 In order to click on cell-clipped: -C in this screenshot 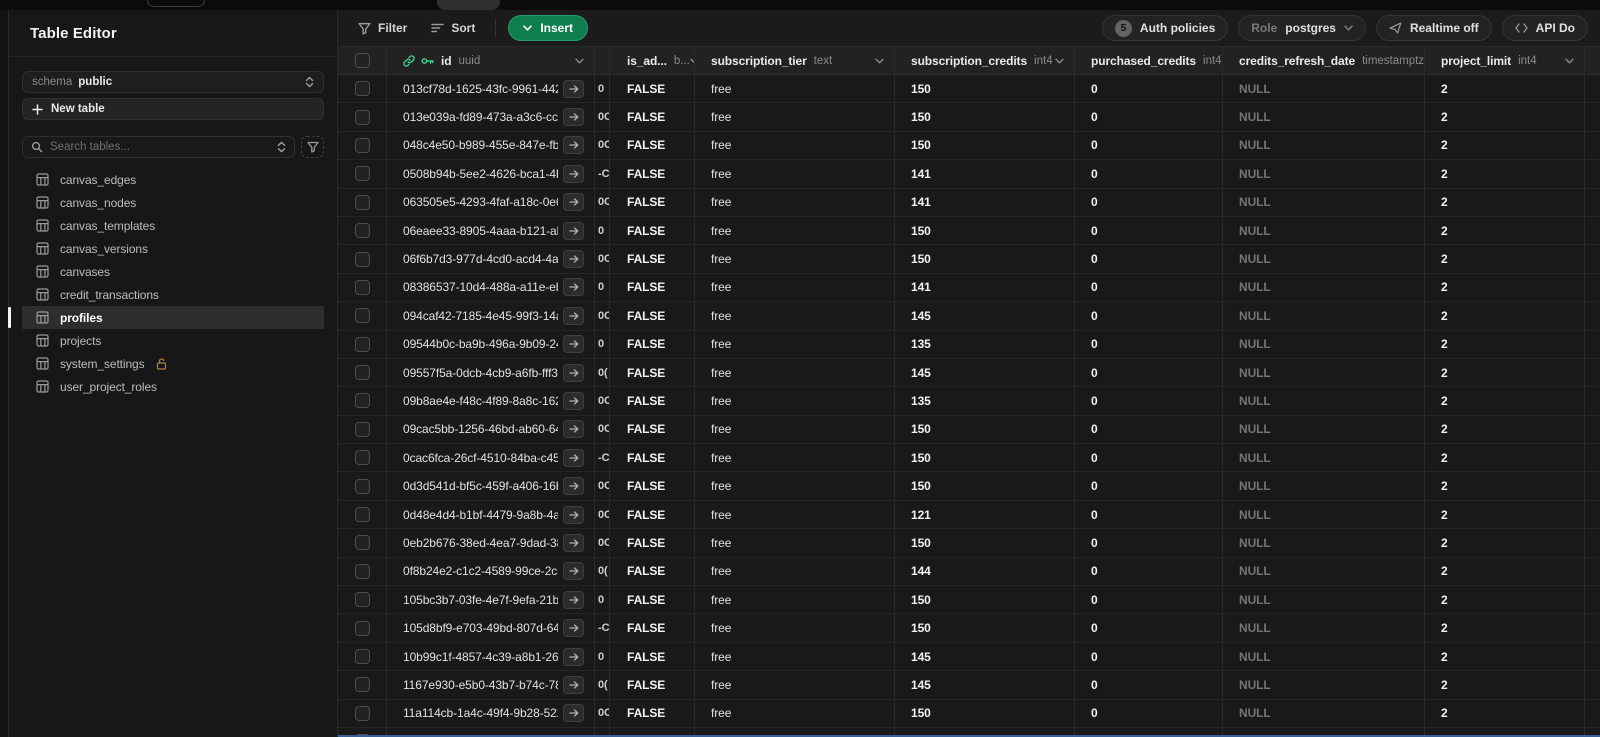, I will do `click(602, 458)`.